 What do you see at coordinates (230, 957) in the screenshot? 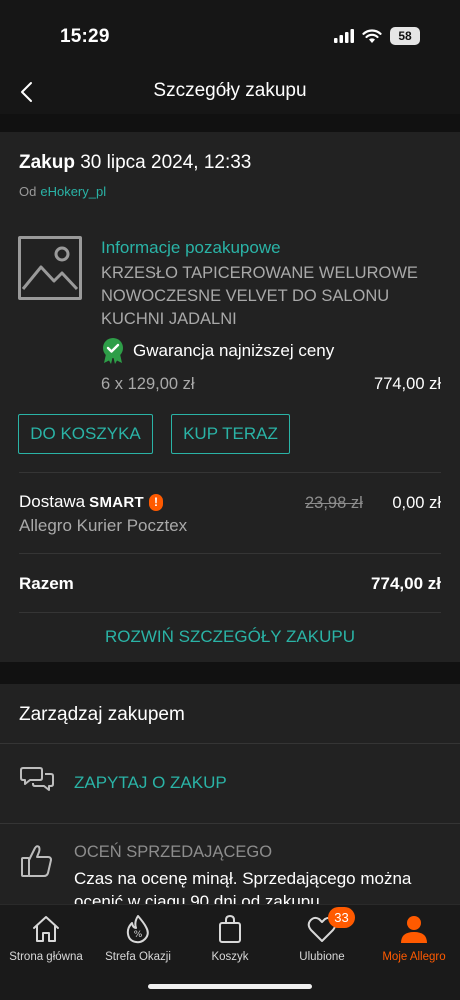
I see `tab-label: Koszyk` at bounding box center [230, 957].